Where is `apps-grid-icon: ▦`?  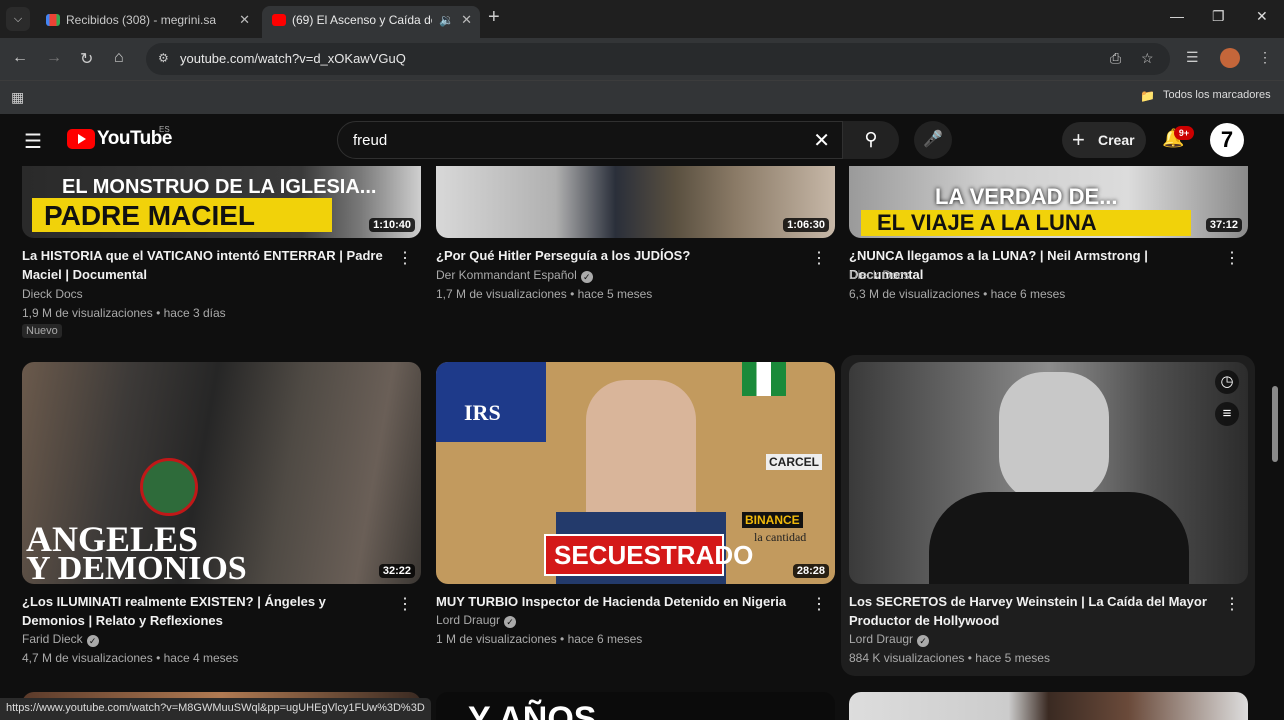
apps-grid-icon: ▦ is located at coordinates (17, 97).